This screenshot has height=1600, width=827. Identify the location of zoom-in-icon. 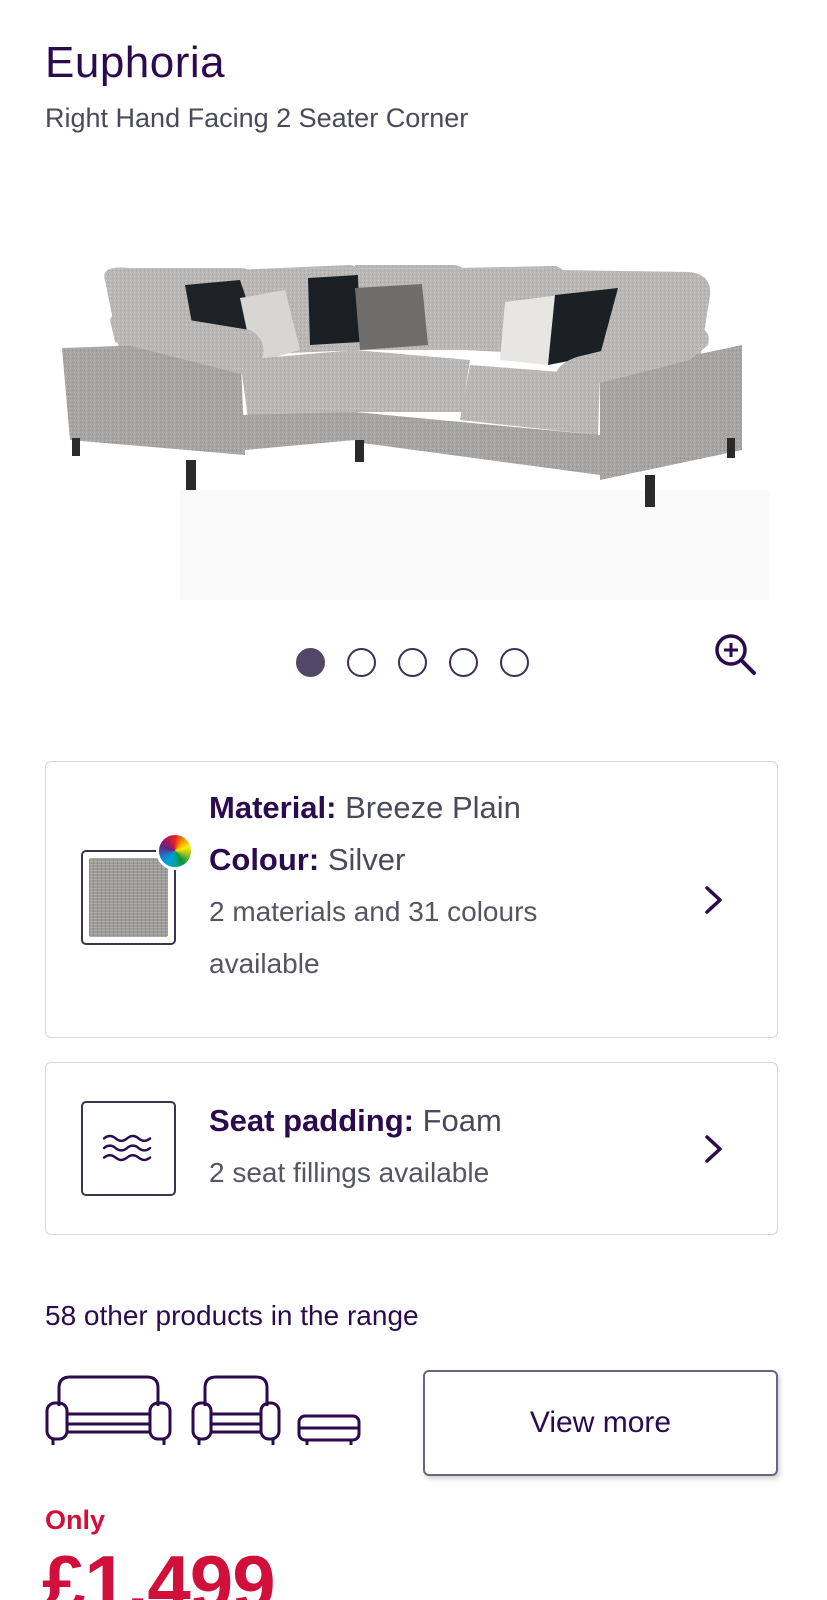
(735, 654).